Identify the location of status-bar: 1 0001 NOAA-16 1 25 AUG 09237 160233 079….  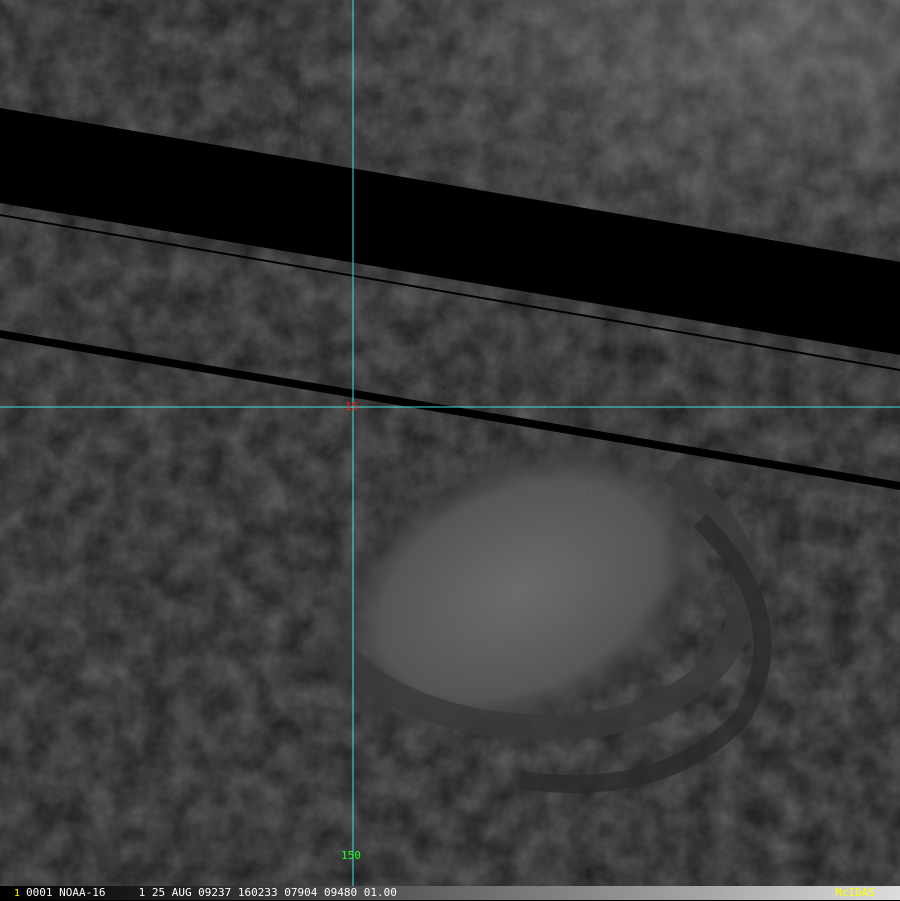
(450, 893).